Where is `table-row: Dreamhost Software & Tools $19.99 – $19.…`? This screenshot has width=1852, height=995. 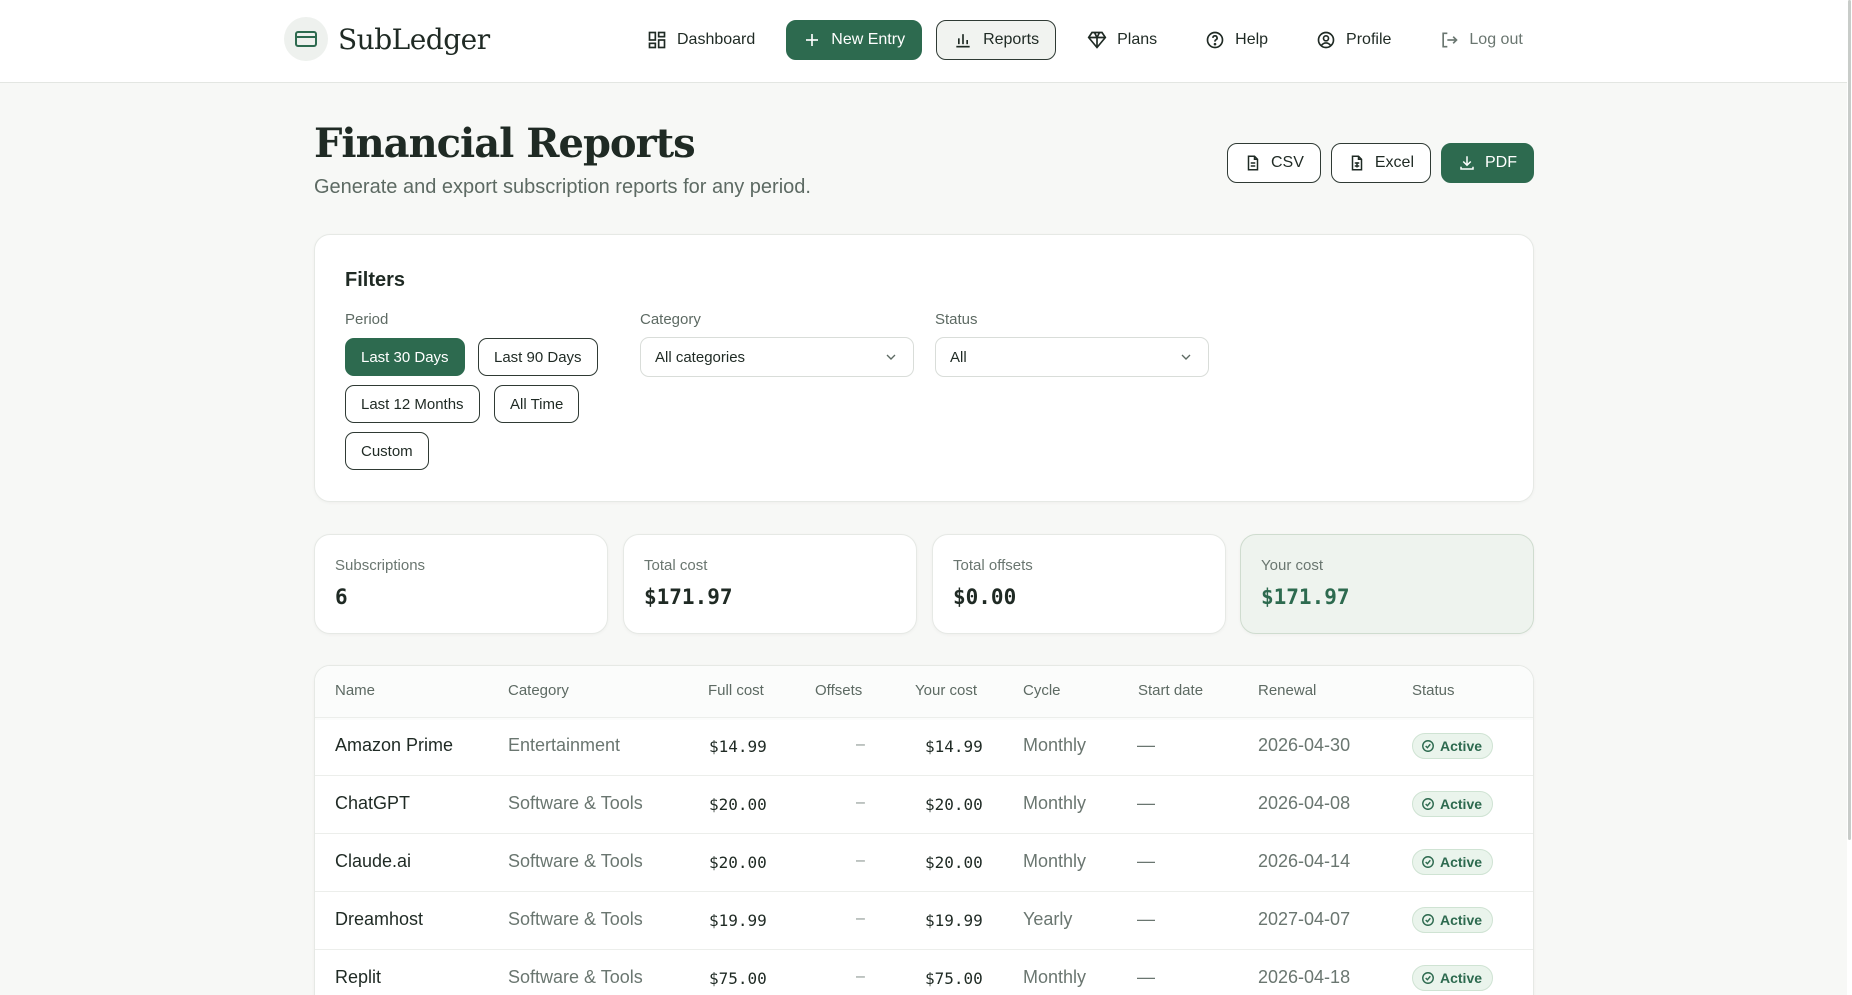
table-row: Dreamhost Software & Tools $19.99 – $19.… is located at coordinates (924, 920).